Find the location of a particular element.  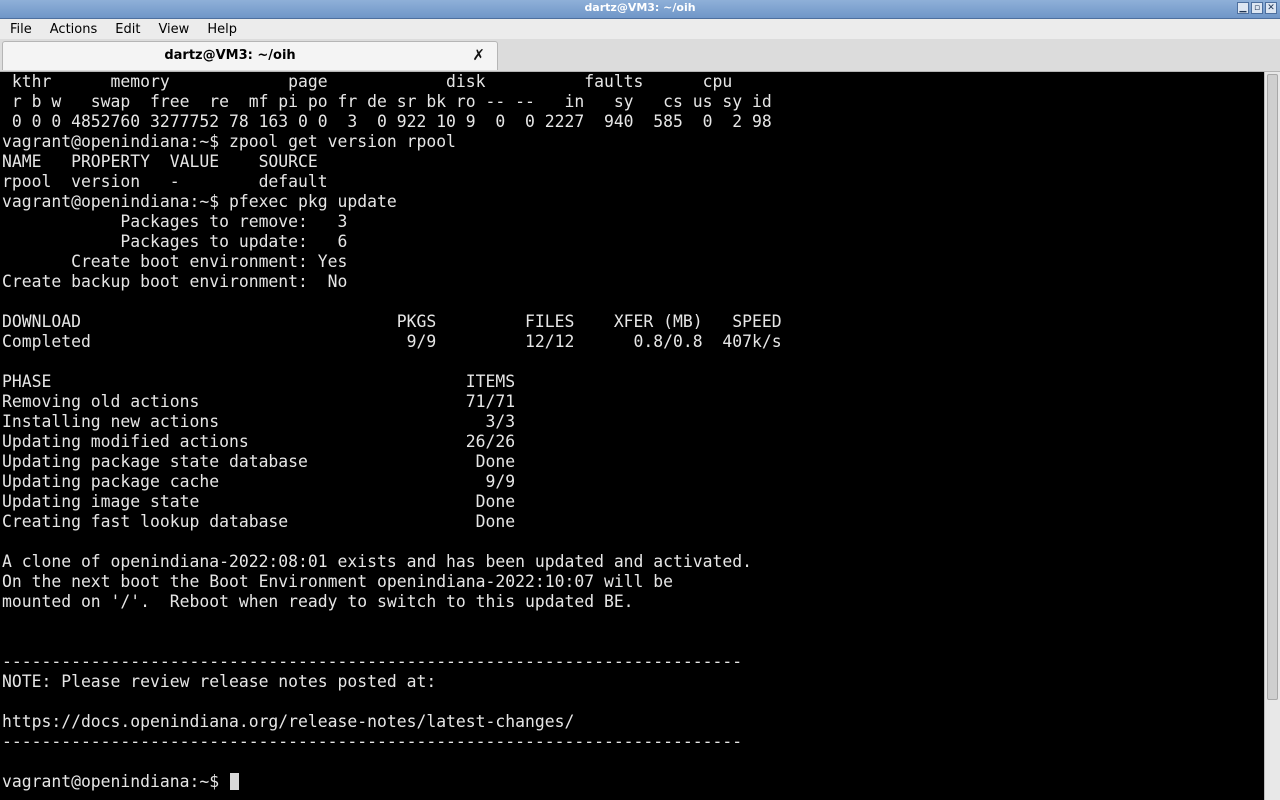

terminal-line: kthr memory page disk faults cpu is located at coordinates (367, 81).